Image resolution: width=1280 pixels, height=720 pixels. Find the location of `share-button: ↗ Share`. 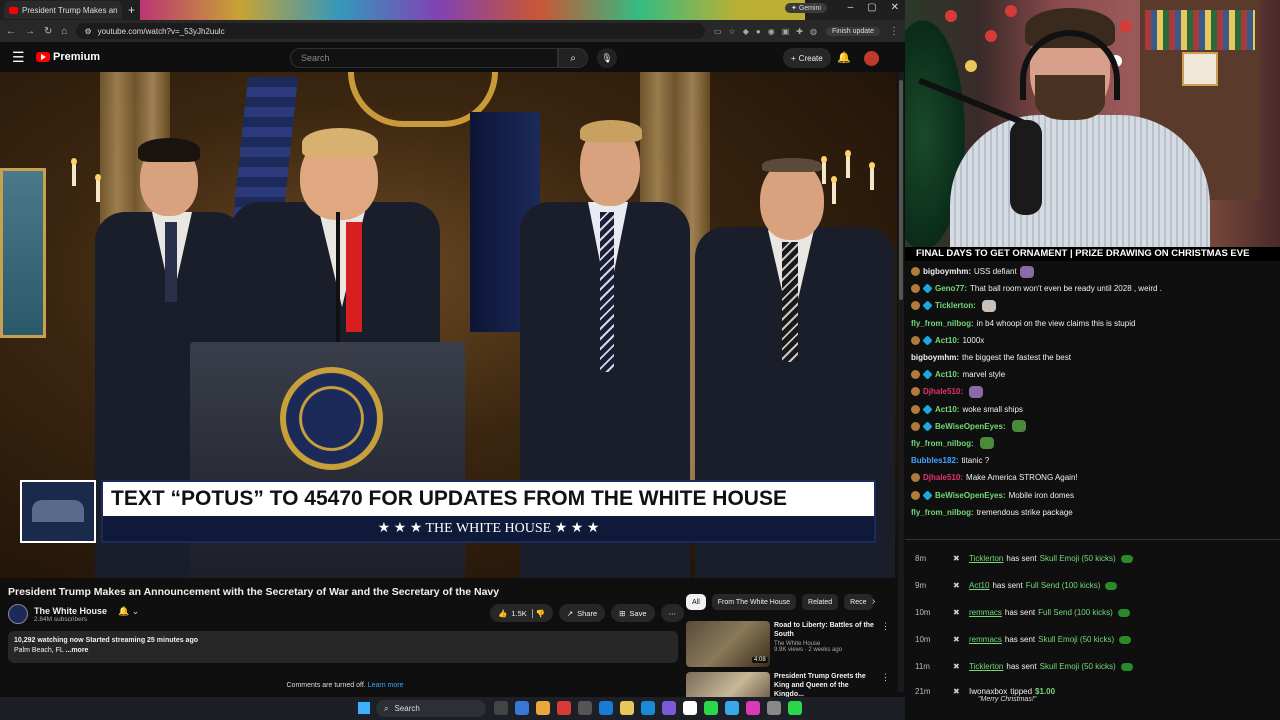

share-button: ↗ Share is located at coordinates (582, 613).